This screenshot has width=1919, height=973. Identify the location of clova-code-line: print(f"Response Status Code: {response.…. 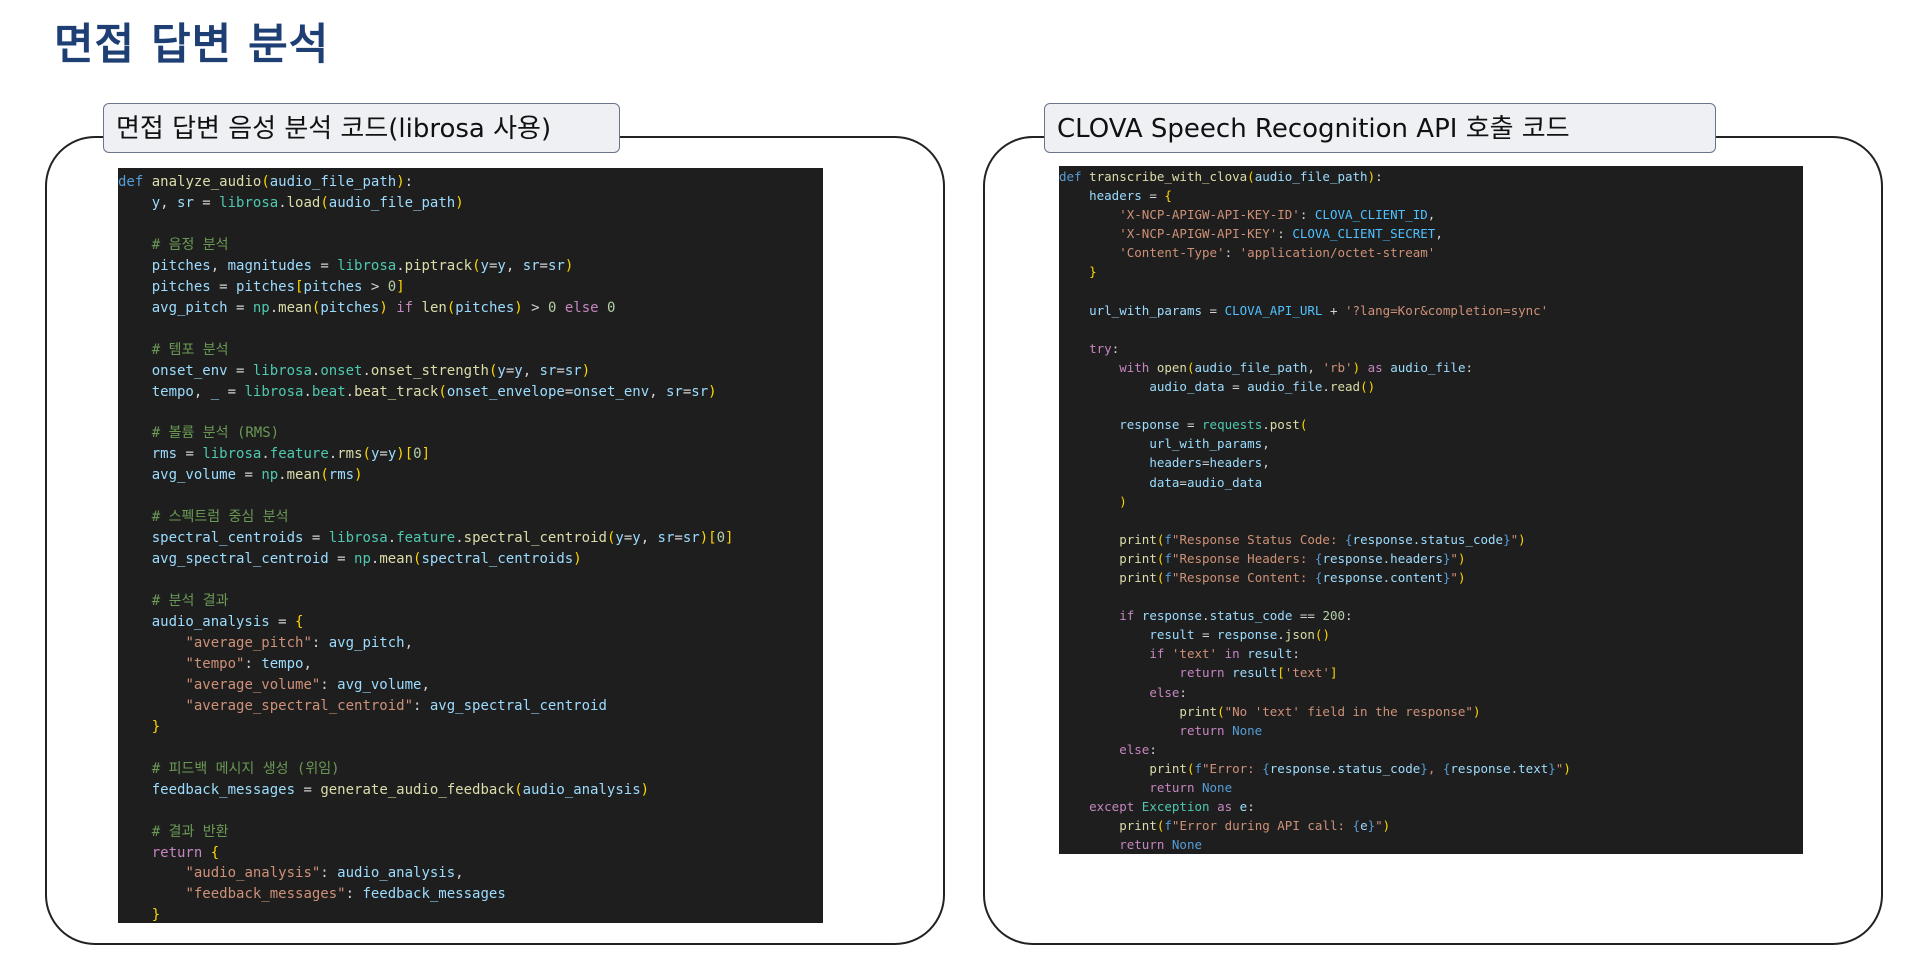
(1322, 539).